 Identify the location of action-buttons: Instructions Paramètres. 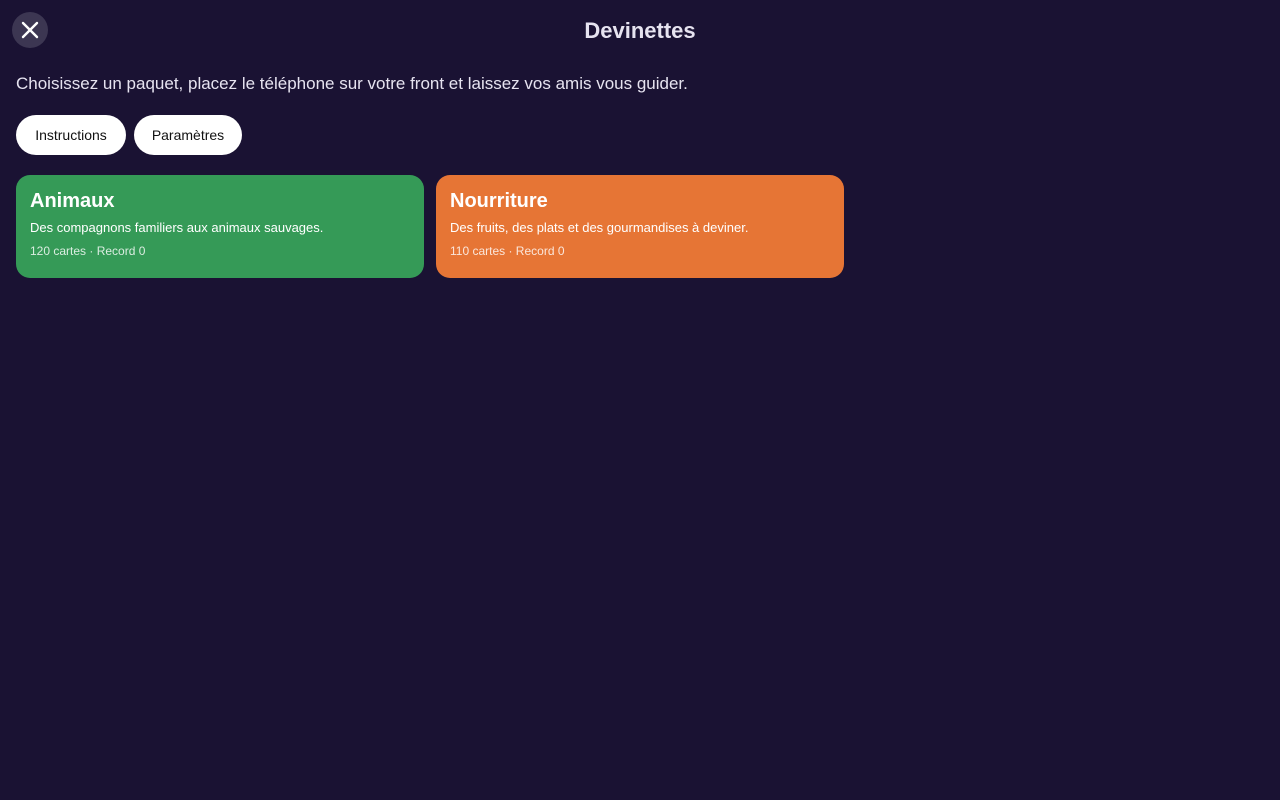
(129, 135).